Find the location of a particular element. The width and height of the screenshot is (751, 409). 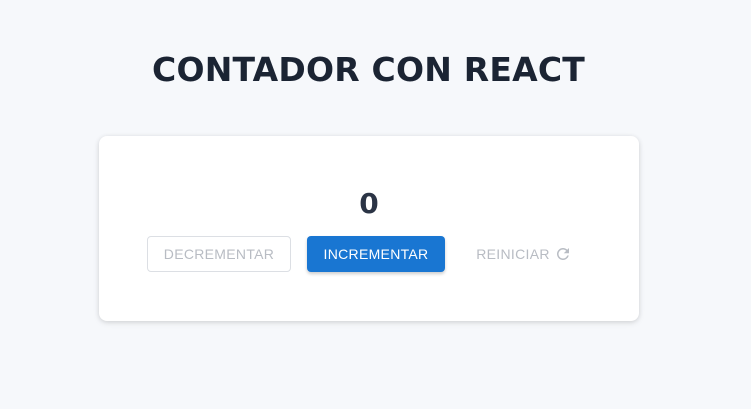

reset-button: REINICIAR is located at coordinates (524, 254).